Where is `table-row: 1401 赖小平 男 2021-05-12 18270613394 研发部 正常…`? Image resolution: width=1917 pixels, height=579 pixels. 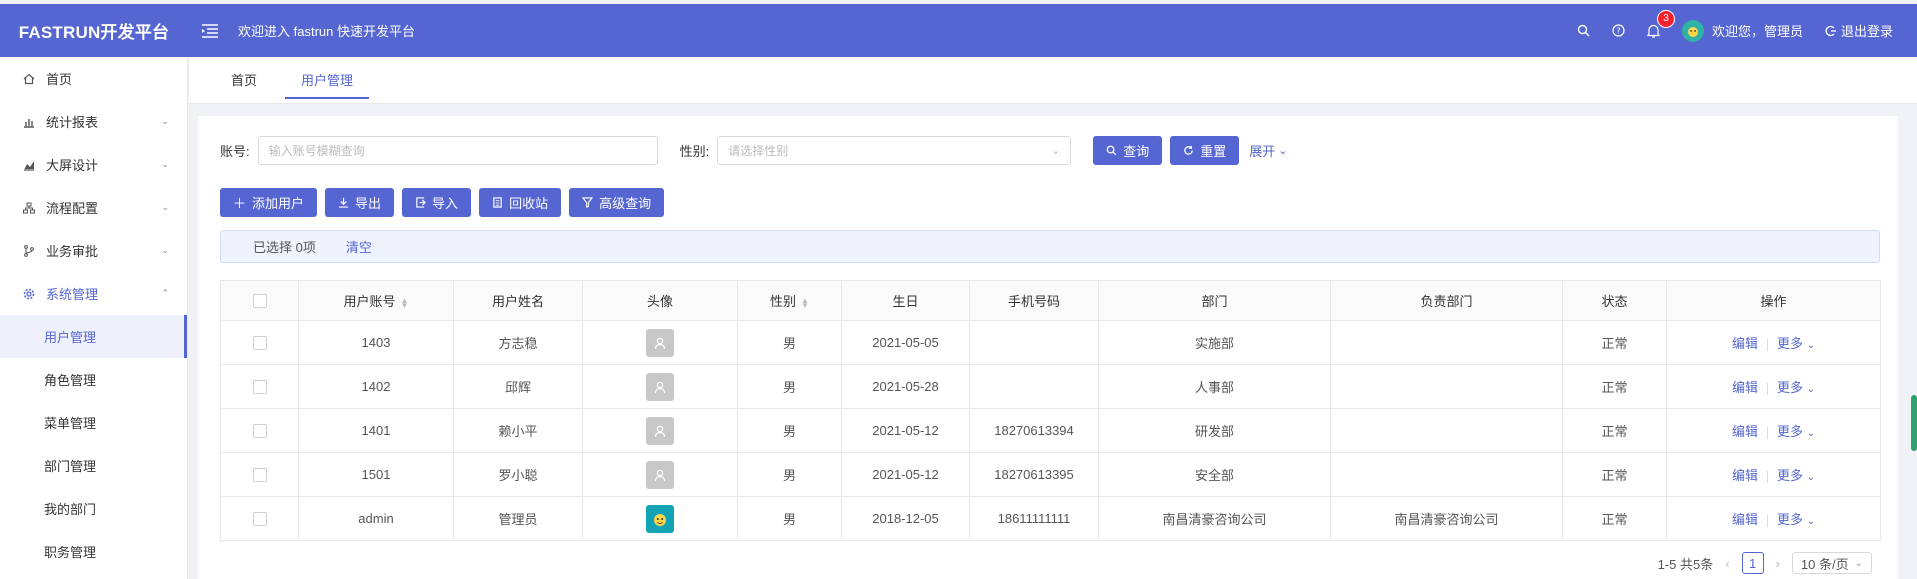
table-row: 1401 赖小平 男 2021-05-12 18270613394 研发部 正常… is located at coordinates (1050, 430).